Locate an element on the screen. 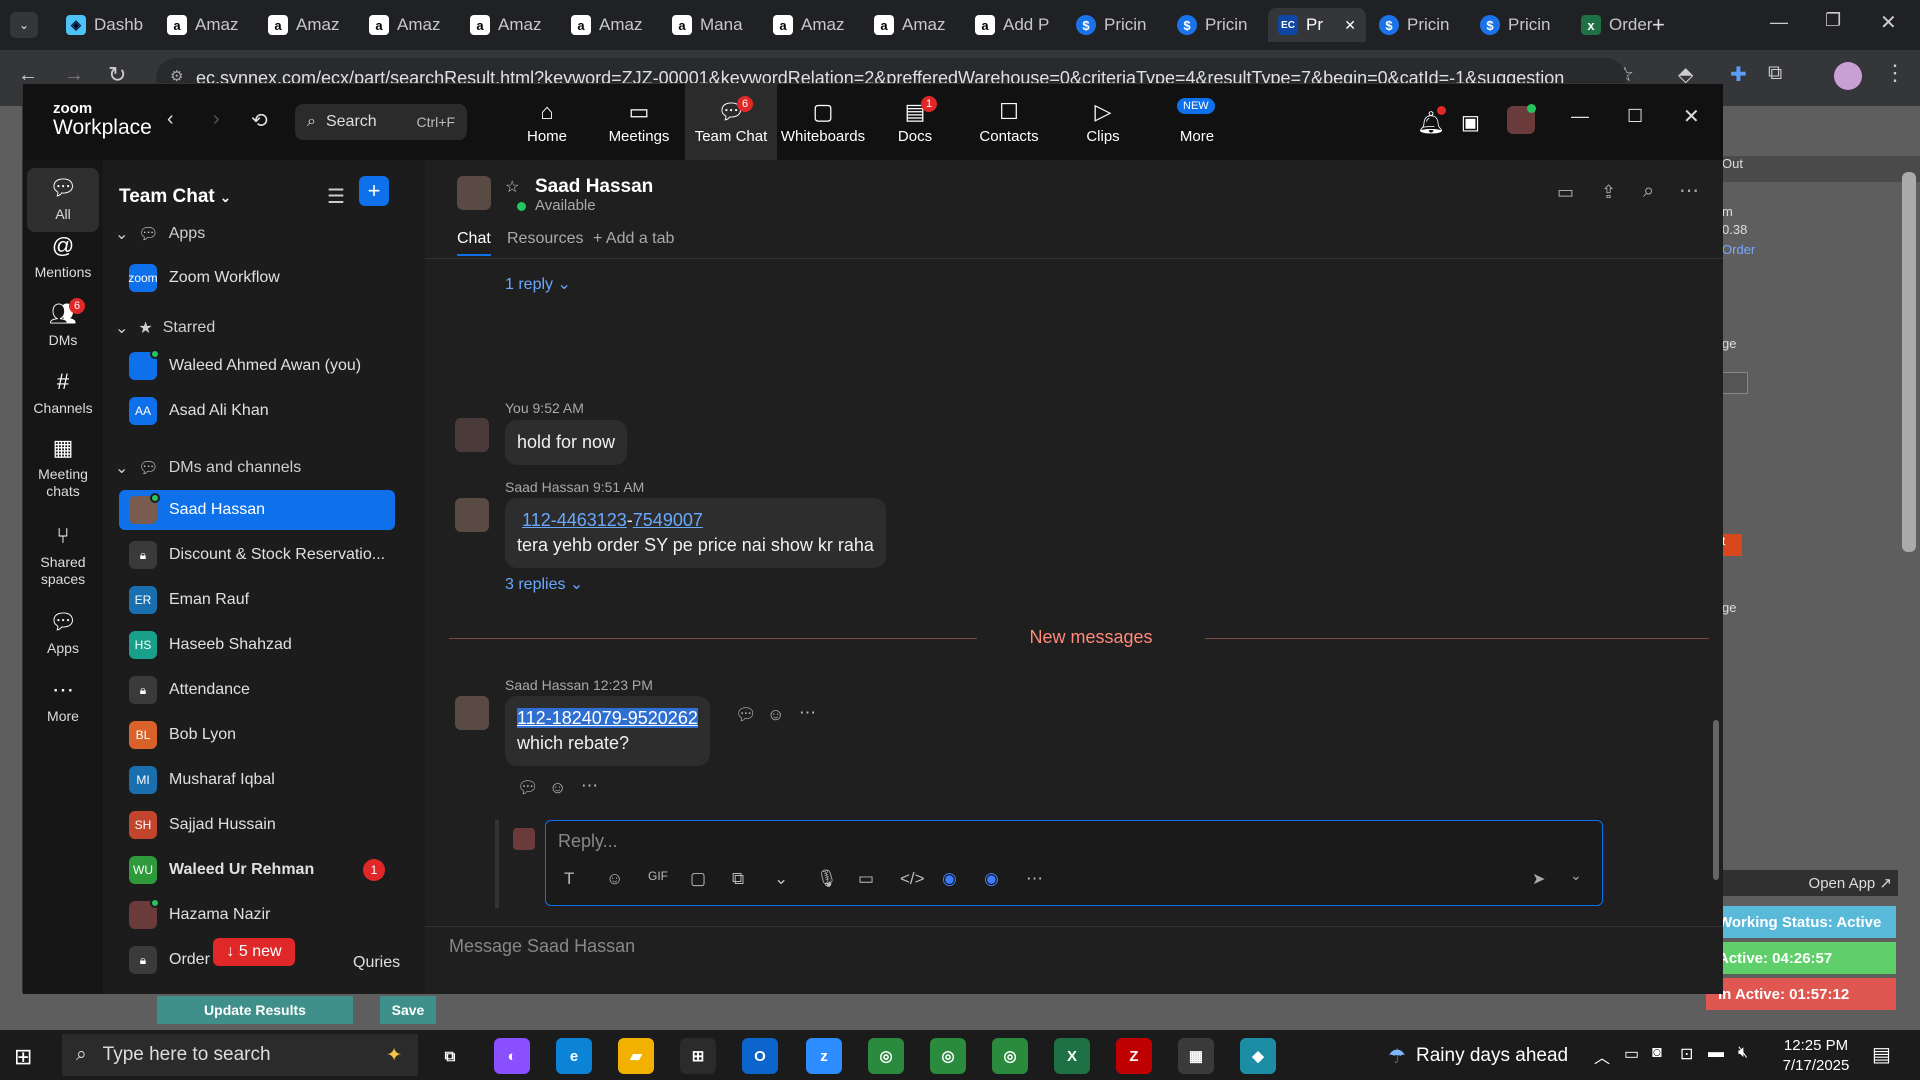 The width and height of the screenshot is (1920, 1080). calendar-panel-icon: ▣ is located at coordinates (1470, 122).